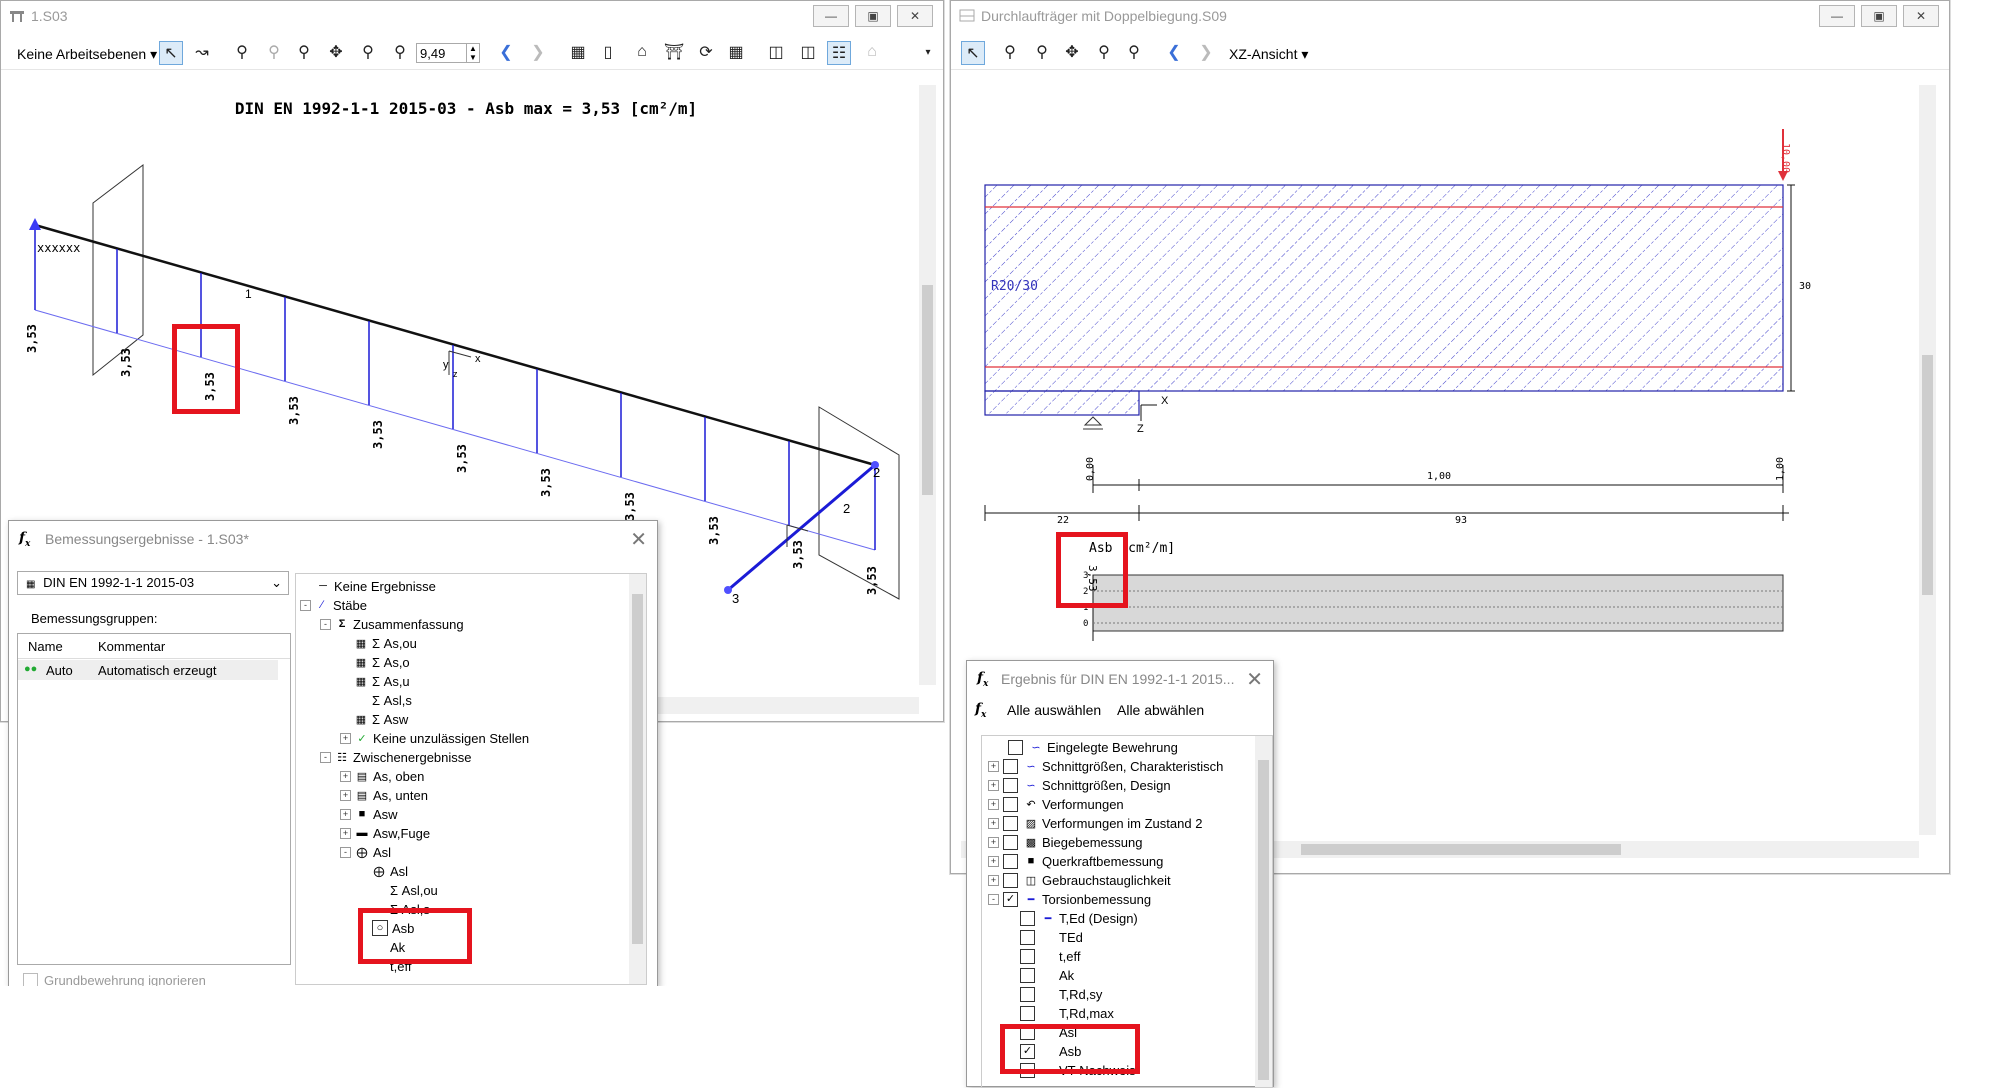 The image size is (2004, 1088). What do you see at coordinates (776, 52) in the screenshot?
I see `camera-icon: ◫` at bounding box center [776, 52].